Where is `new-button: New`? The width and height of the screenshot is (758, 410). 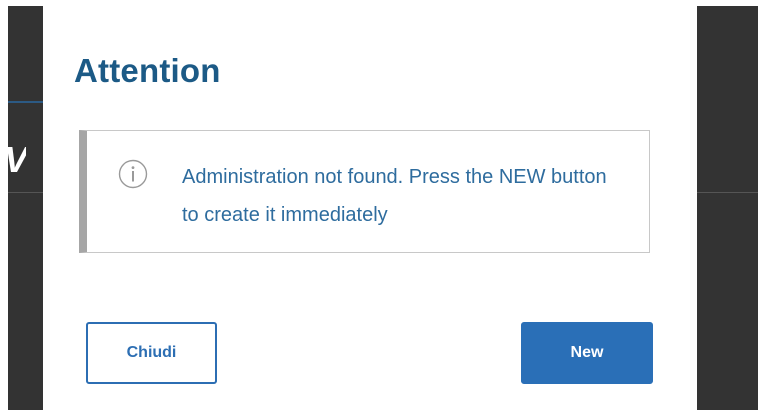
new-button: New is located at coordinates (587, 353).